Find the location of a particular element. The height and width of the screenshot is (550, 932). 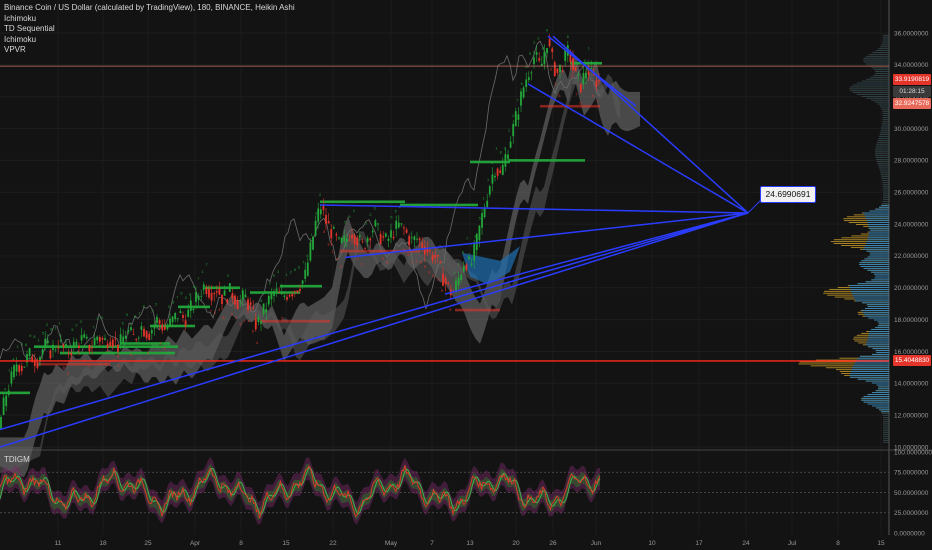

legend-indicator-ichimoku: Ichimoku is located at coordinates (149, 19).